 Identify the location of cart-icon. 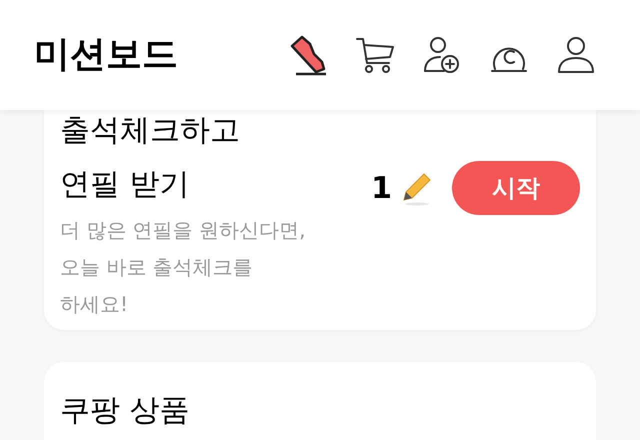
(375, 55).